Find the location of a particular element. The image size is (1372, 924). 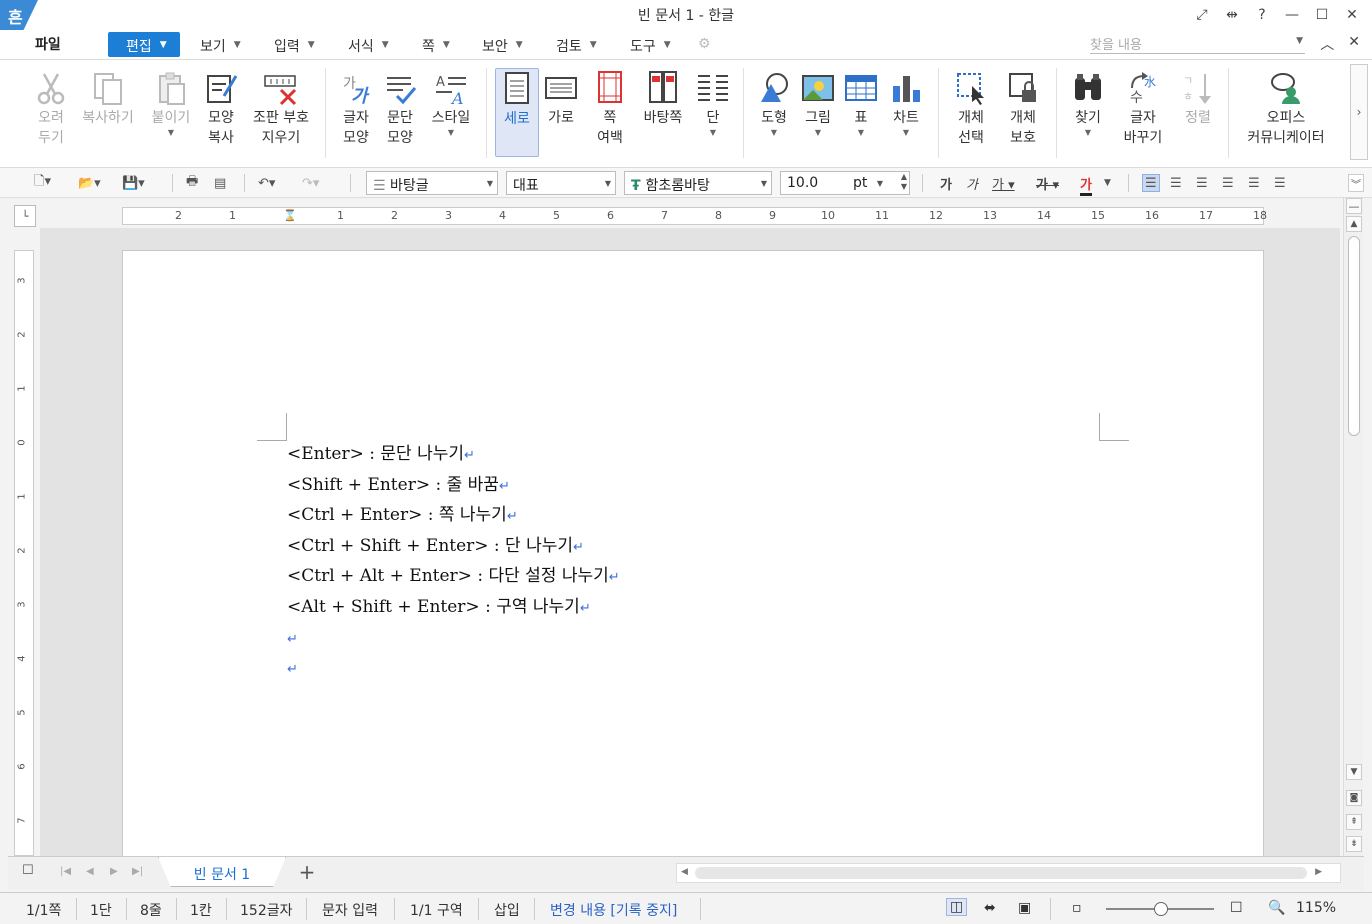

font-select: Ŧ 함초롬바탕 ▼ is located at coordinates (698, 183).